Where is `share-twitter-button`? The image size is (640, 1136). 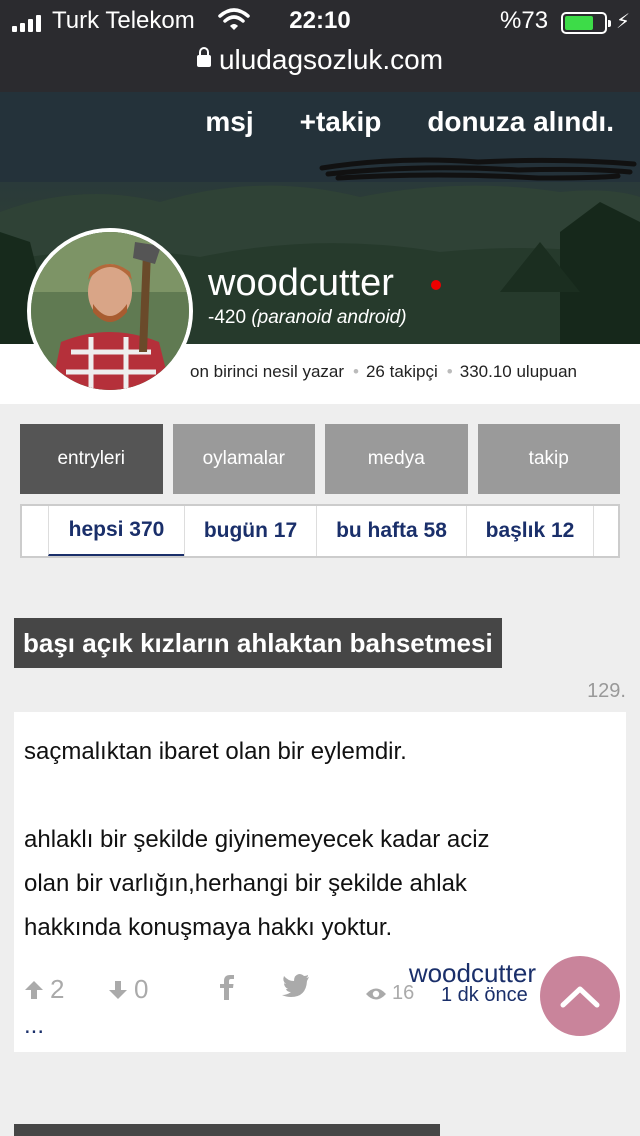
share-twitter-button is located at coordinates (296, 986).